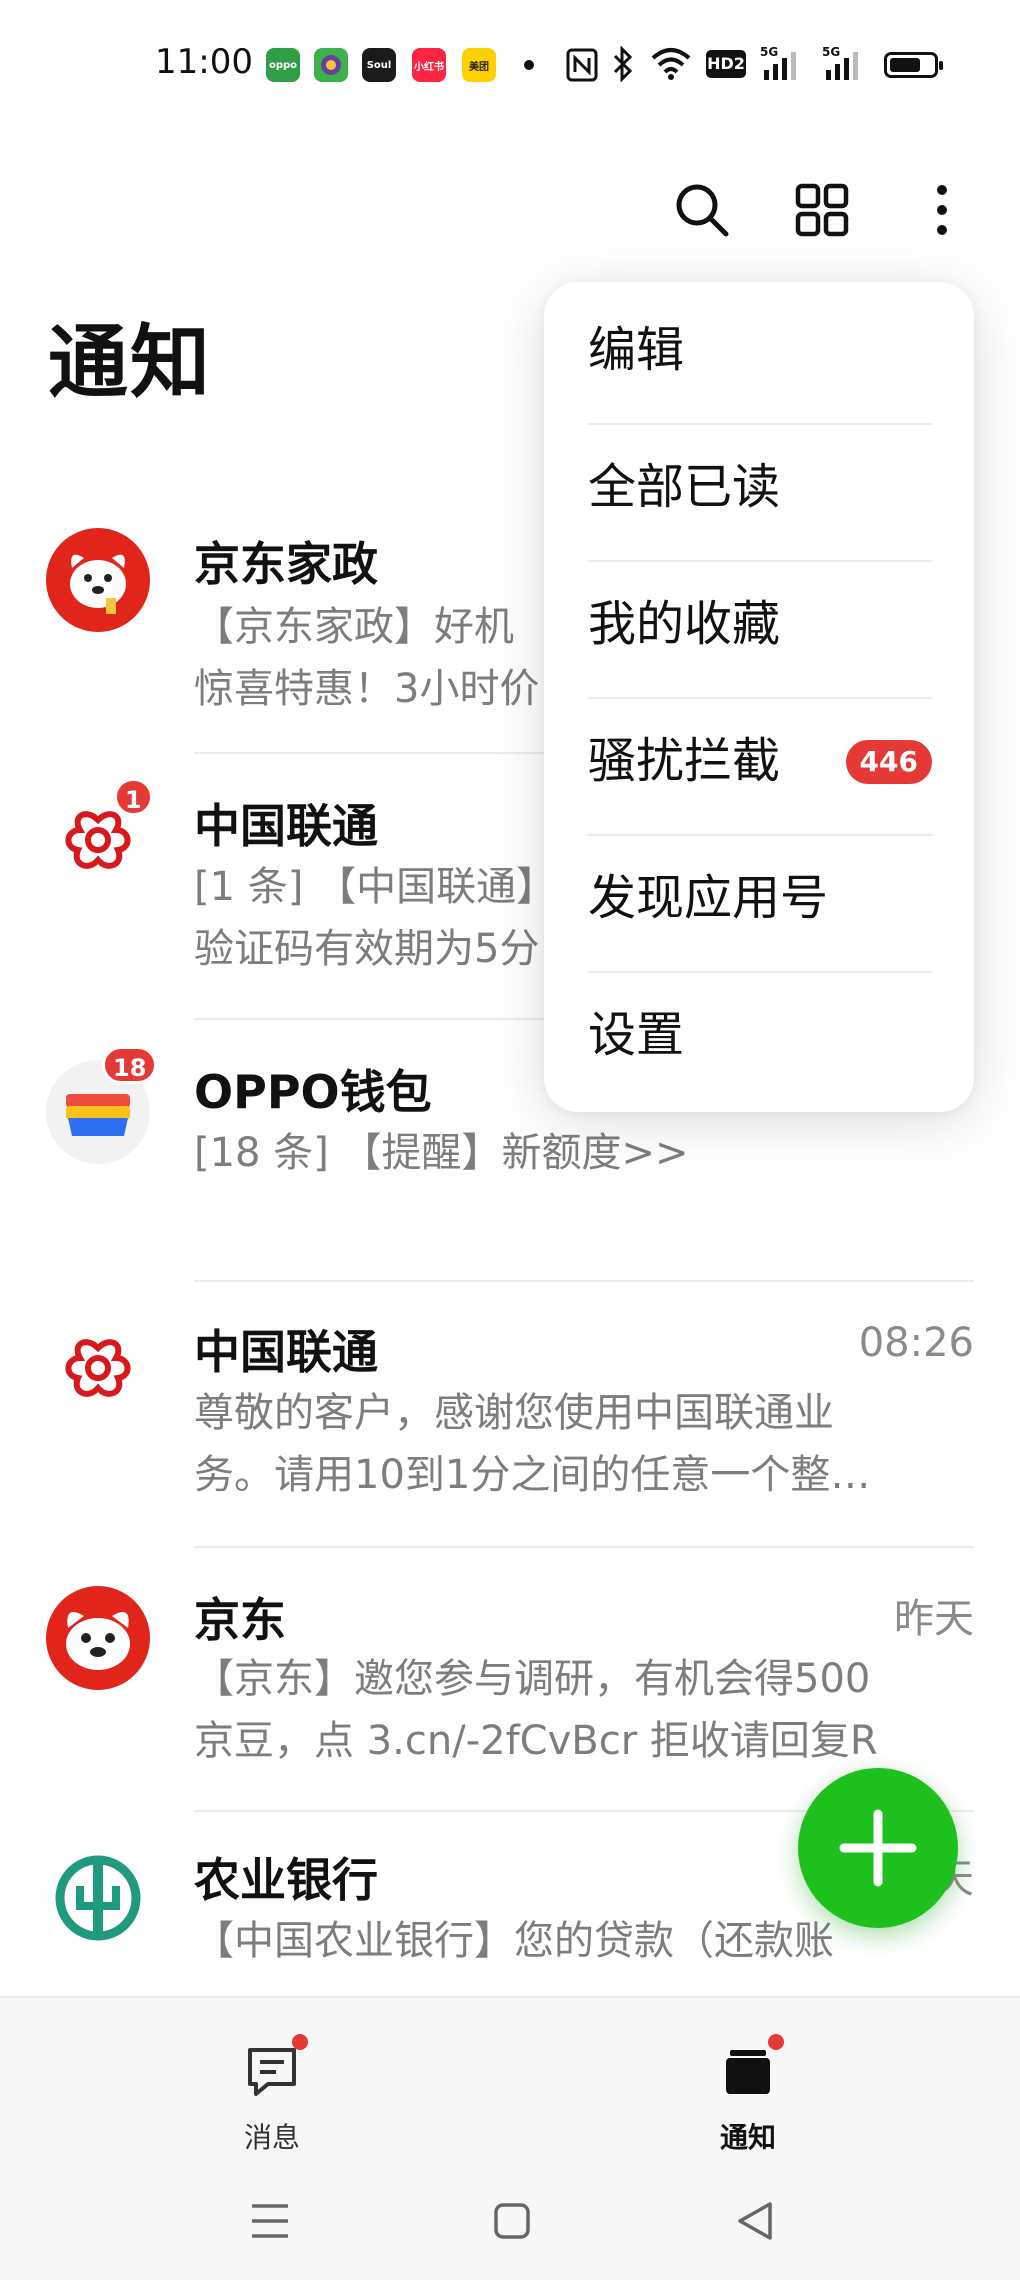 This screenshot has width=1020, height=2280. I want to click on message-icon, so click(272, 2072).